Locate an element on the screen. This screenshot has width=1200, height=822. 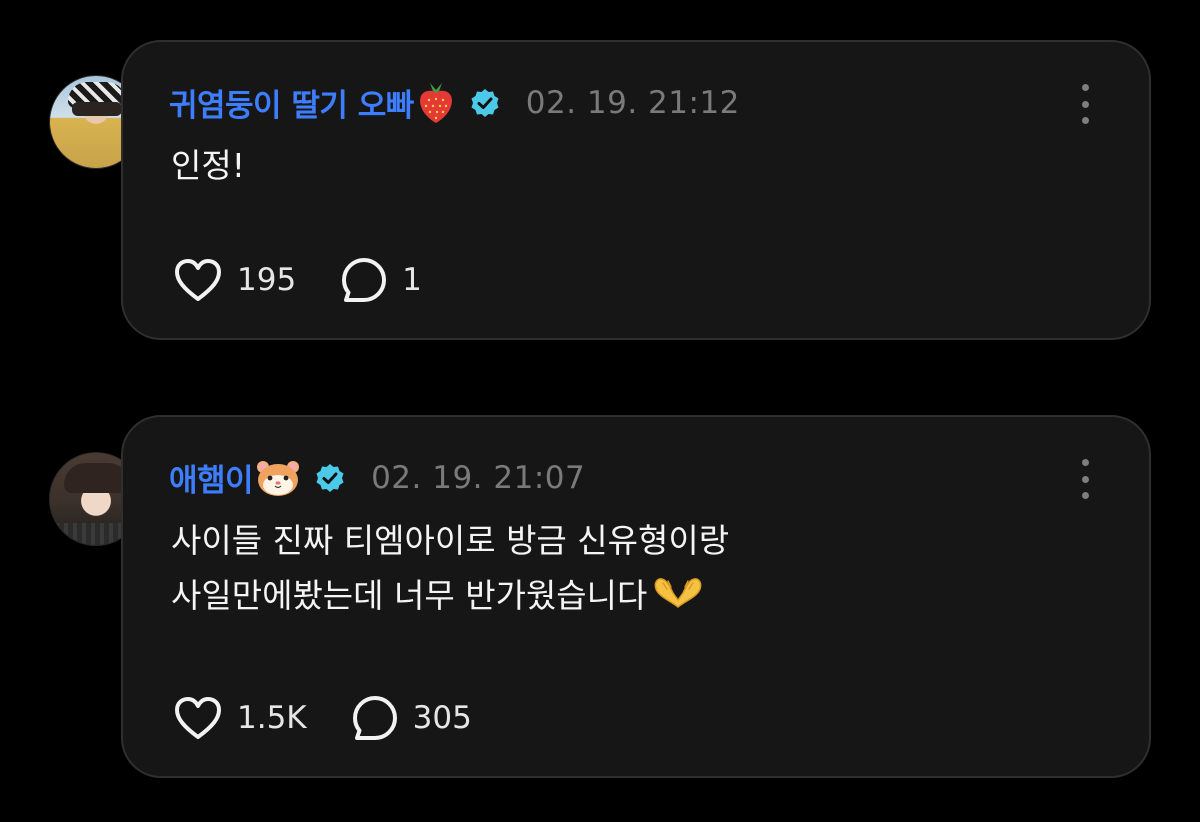
like-count: 1.5K is located at coordinates (272, 718).